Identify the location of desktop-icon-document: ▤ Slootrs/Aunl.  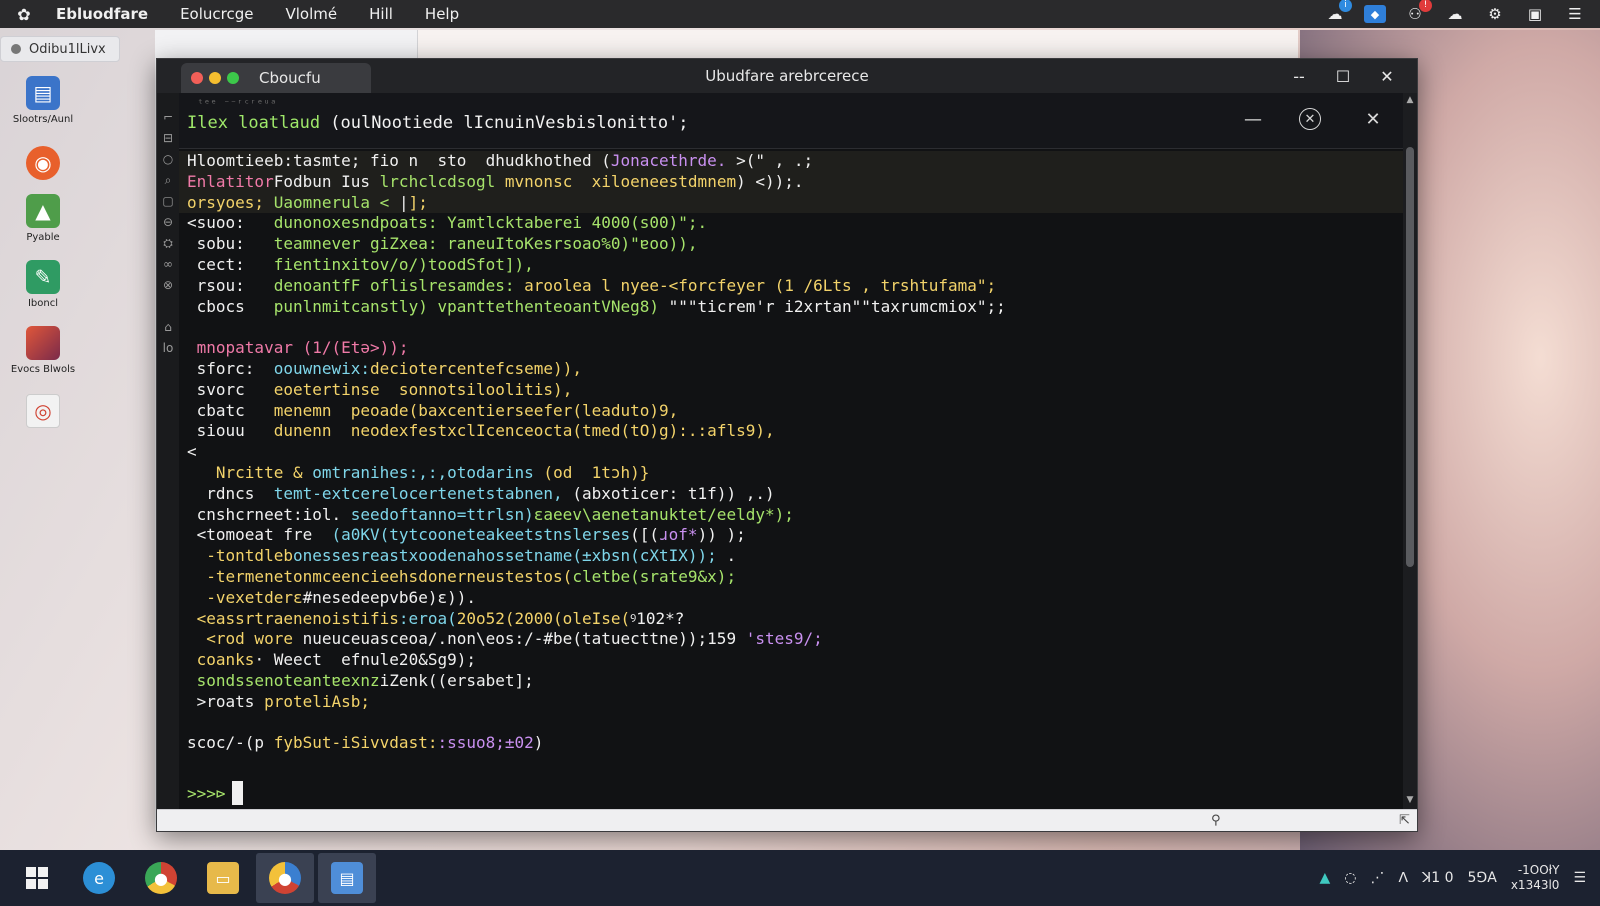
(43, 100).